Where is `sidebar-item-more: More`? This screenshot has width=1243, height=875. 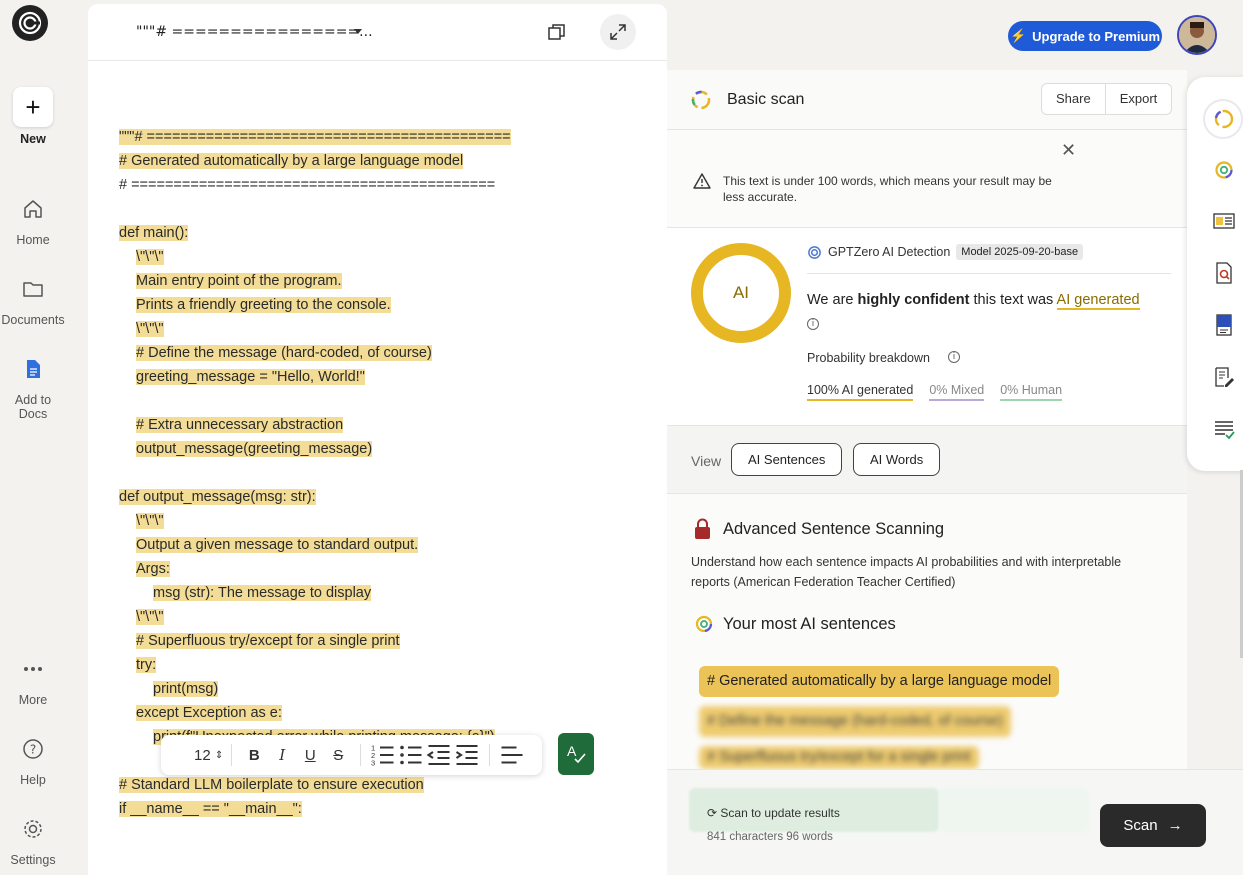 sidebar-item-more: More is located at coordinates (33, 700).